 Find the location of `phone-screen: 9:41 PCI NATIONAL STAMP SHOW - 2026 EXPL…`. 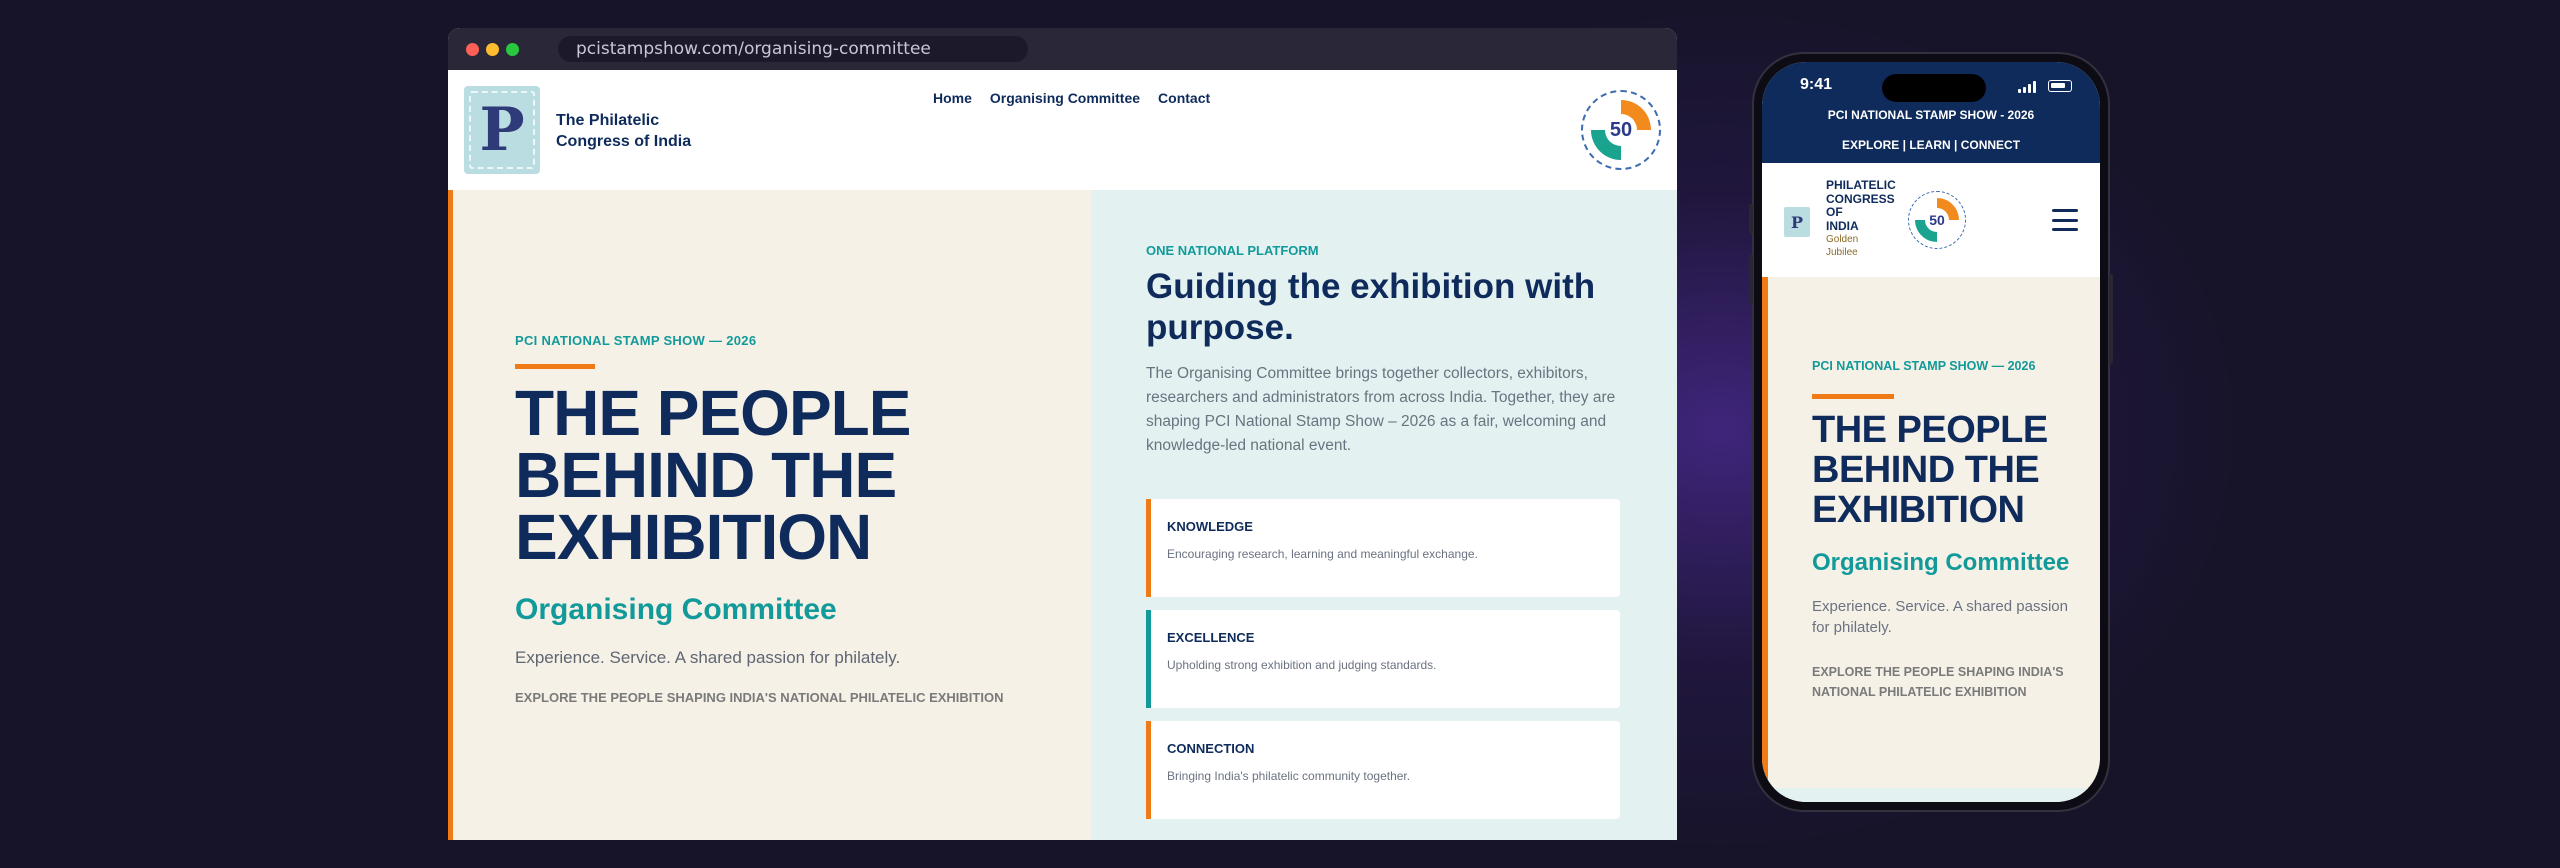

phone-screen: 9:41 PCI NATIONAL STAMP SHOW - 2026 EXPL… is located at coordinates (1931, 432).